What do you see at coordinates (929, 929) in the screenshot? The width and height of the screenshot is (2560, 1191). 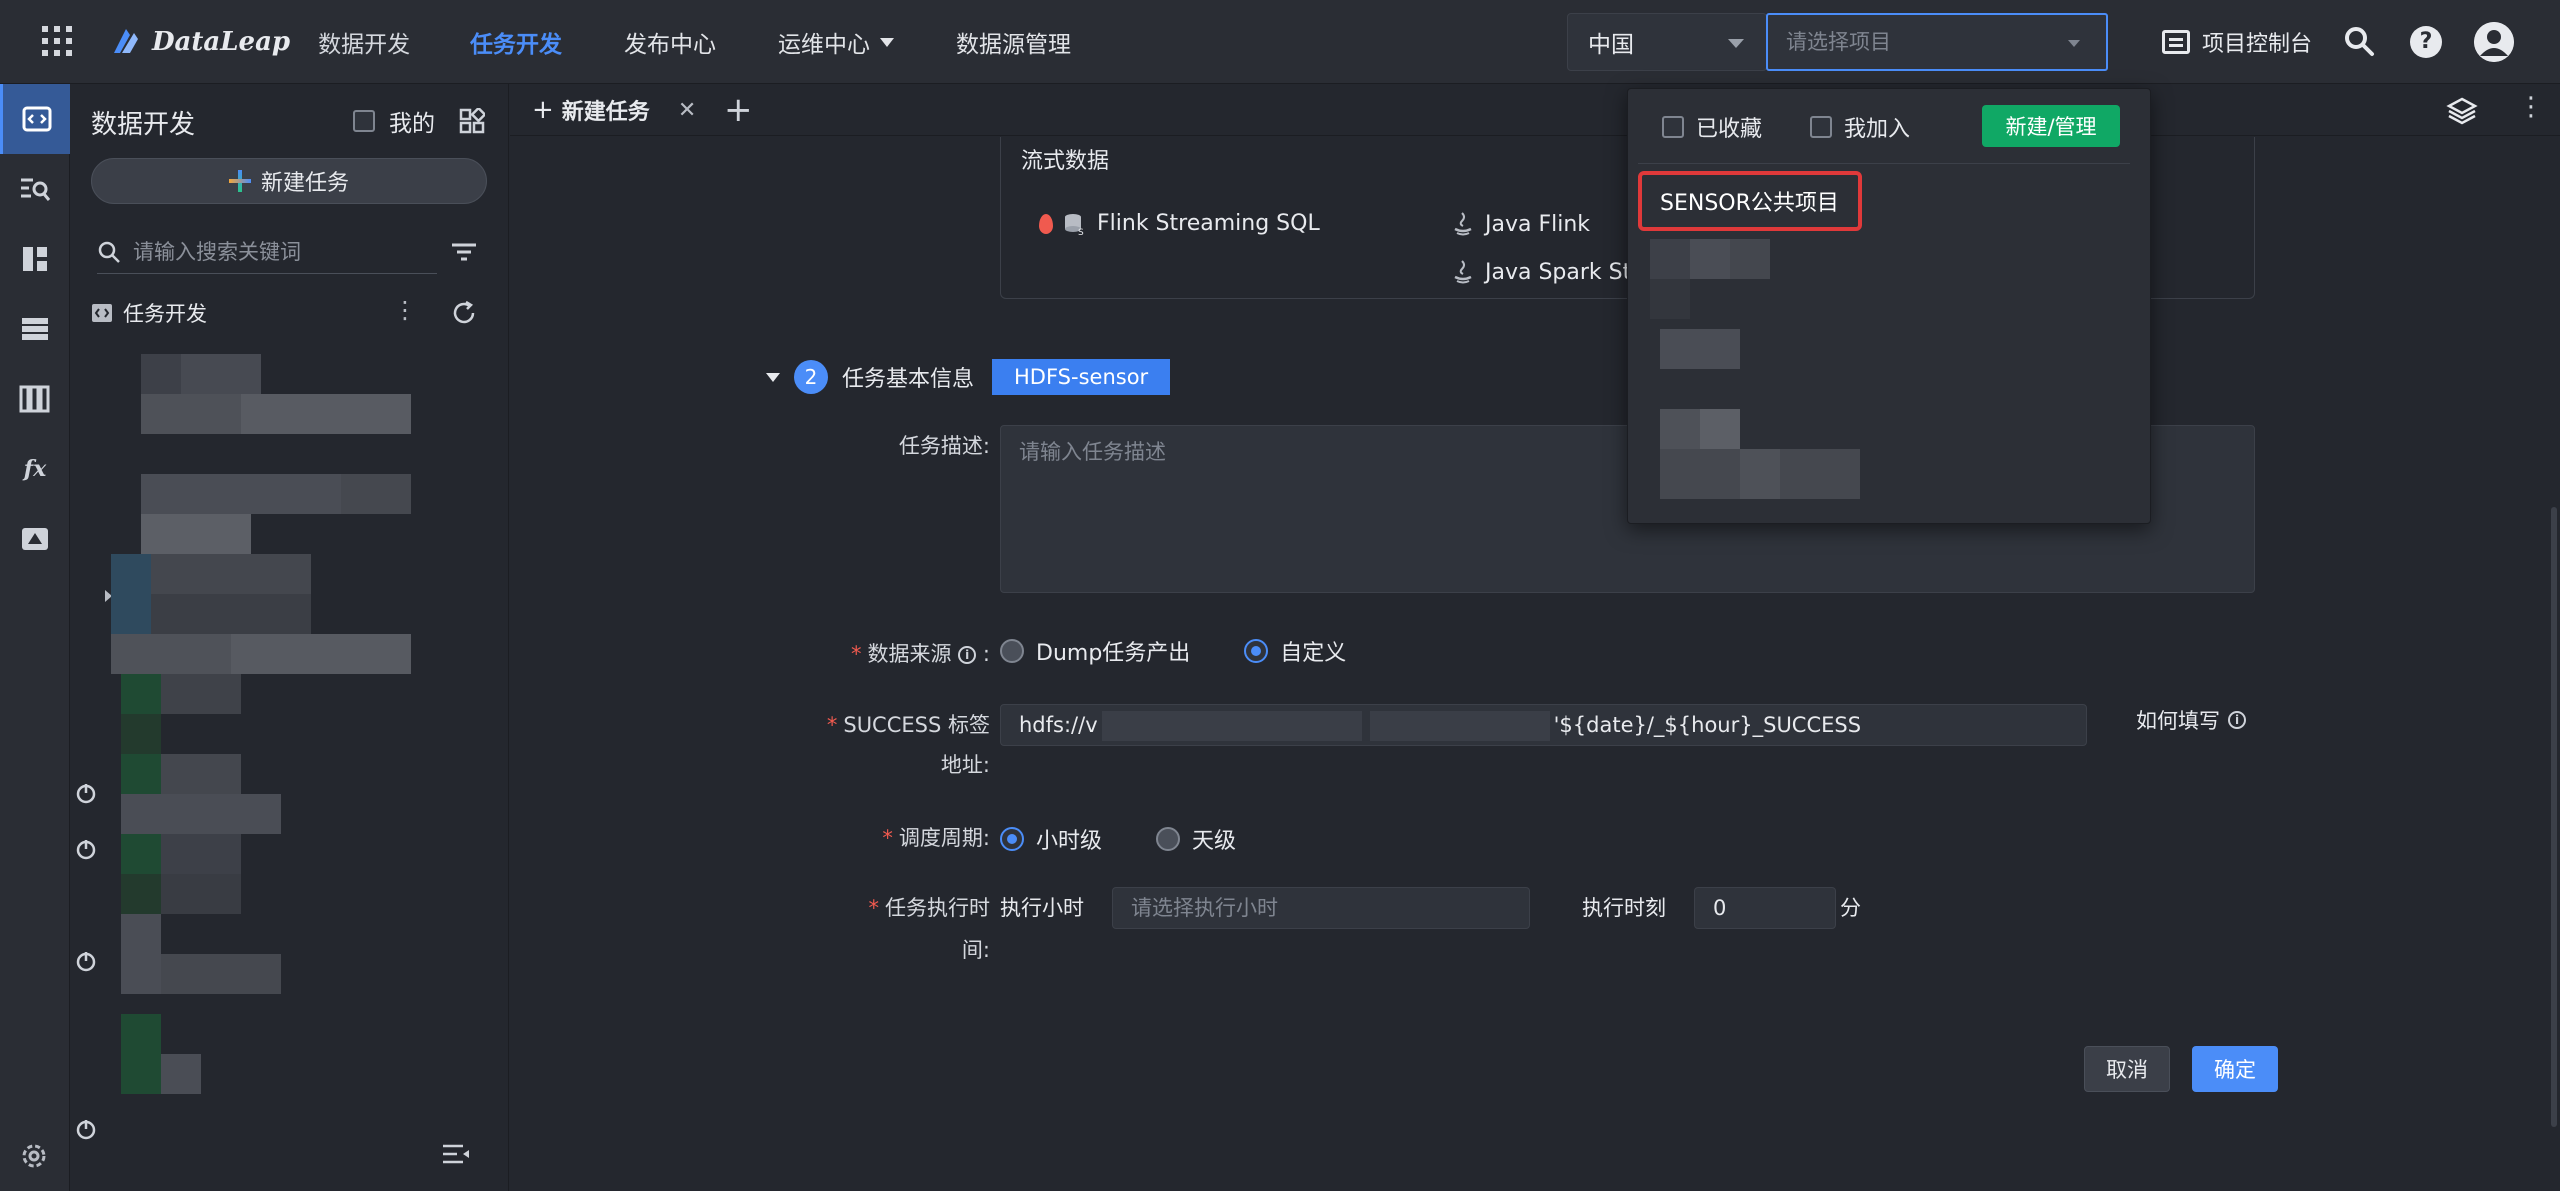 I see `exec-time-label: * 任务执行时 间:` at bounding box center [929, 929].